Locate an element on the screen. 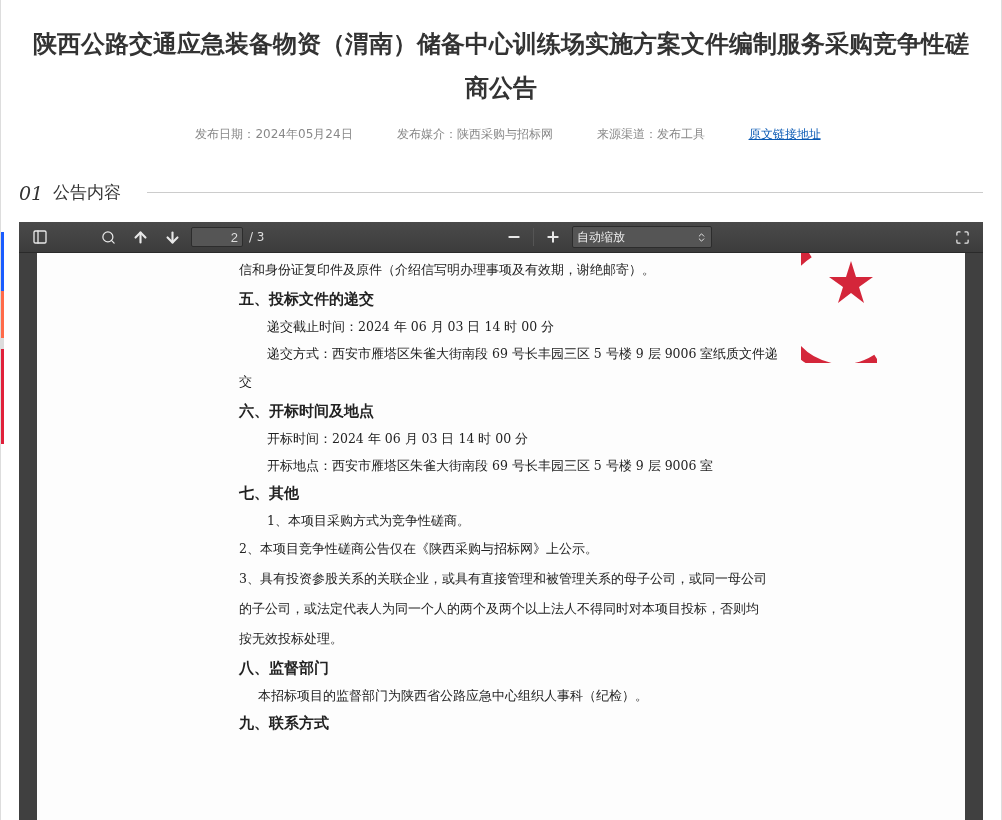  meta-text: 发布日期：2024年05月24日 is located at coordinates (274, 134).